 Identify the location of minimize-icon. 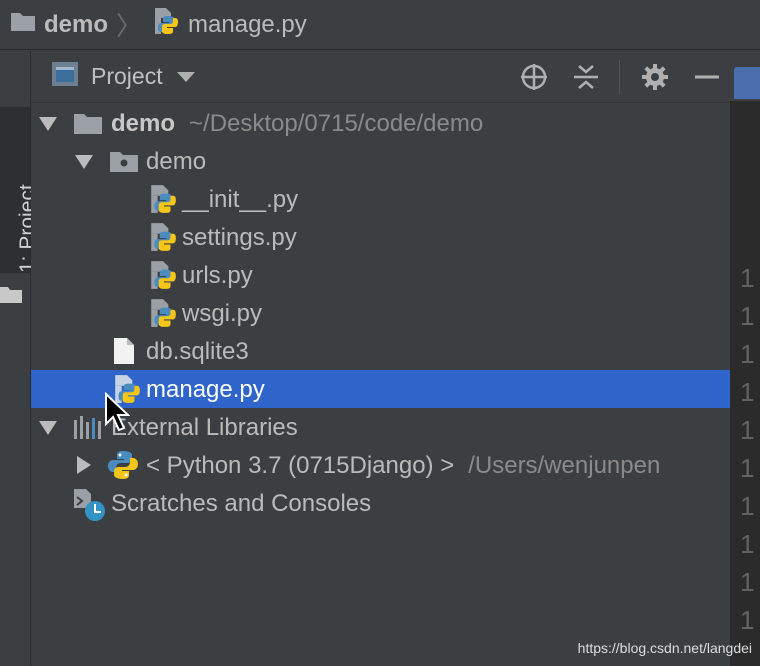
(707, 77).